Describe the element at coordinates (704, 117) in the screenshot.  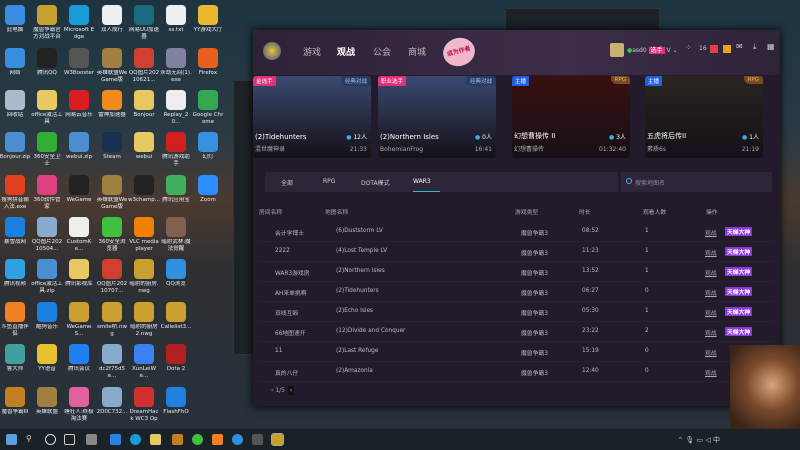
I see `stream-card: 主播 RPG 五虎将后传II ● 1人 素质6s 21:19` at that location.